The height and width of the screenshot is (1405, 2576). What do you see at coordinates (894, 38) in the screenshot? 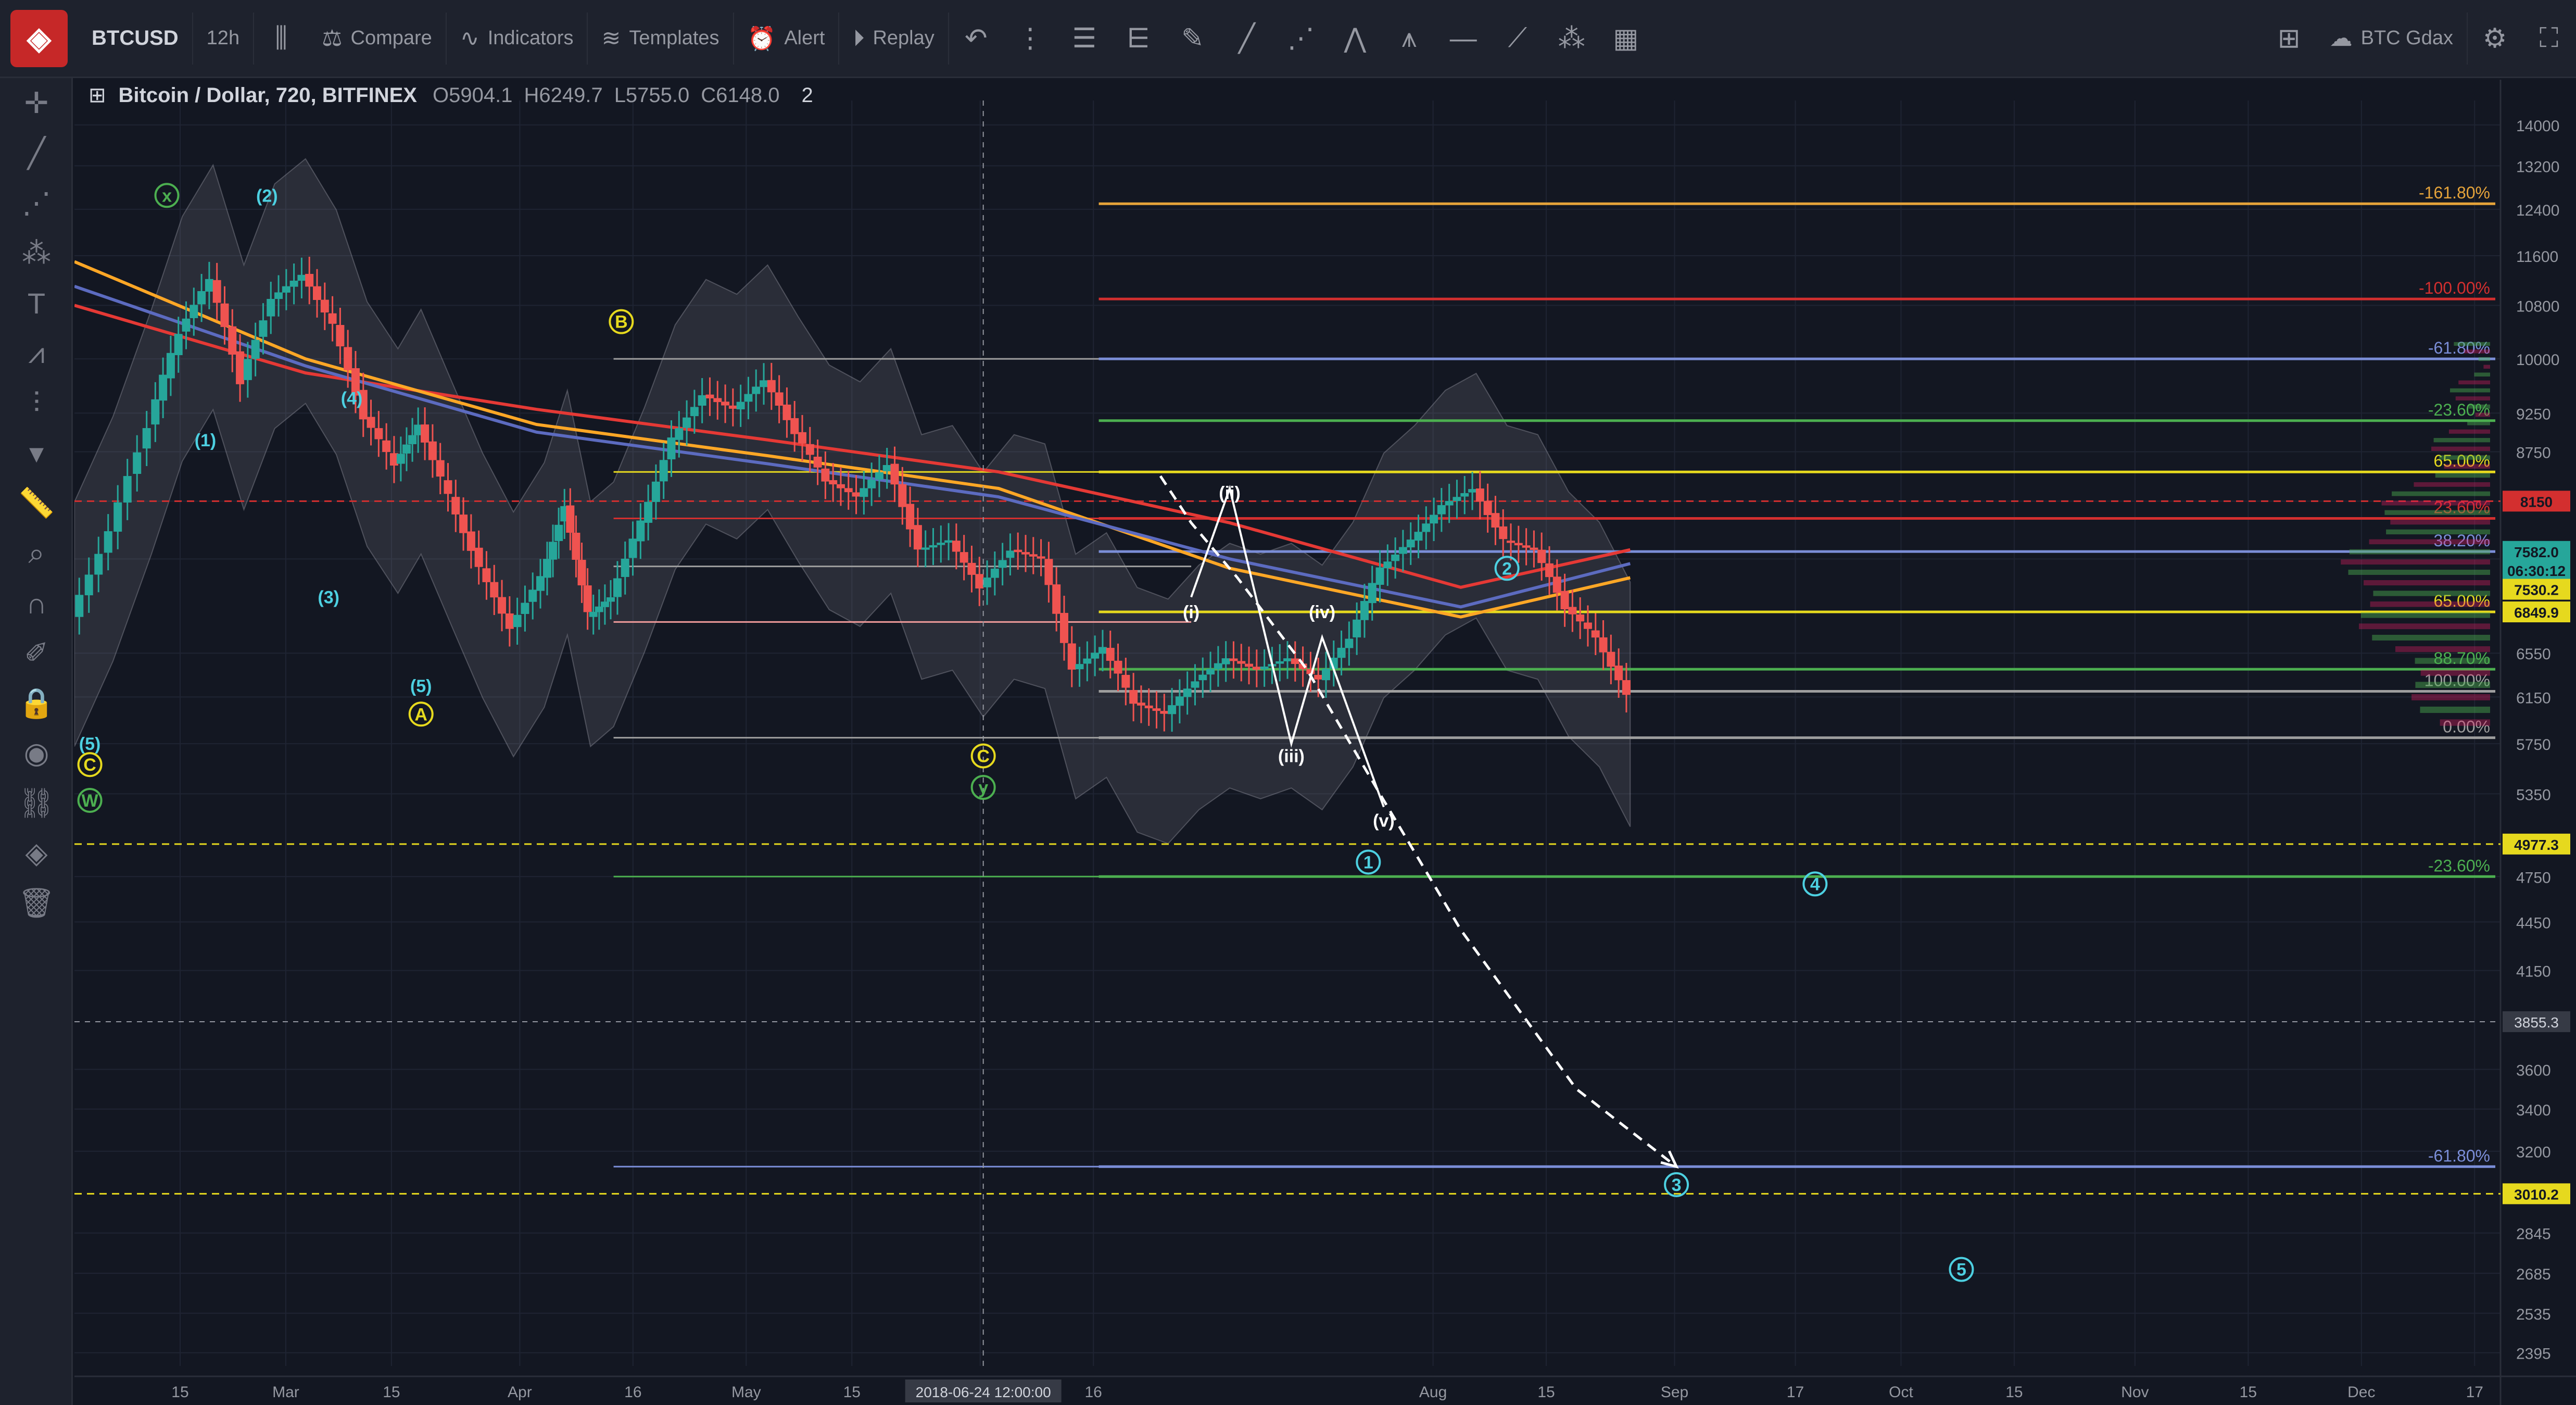
I see `replay-button: ⏵ Replay` at bounding box center [894, 38].